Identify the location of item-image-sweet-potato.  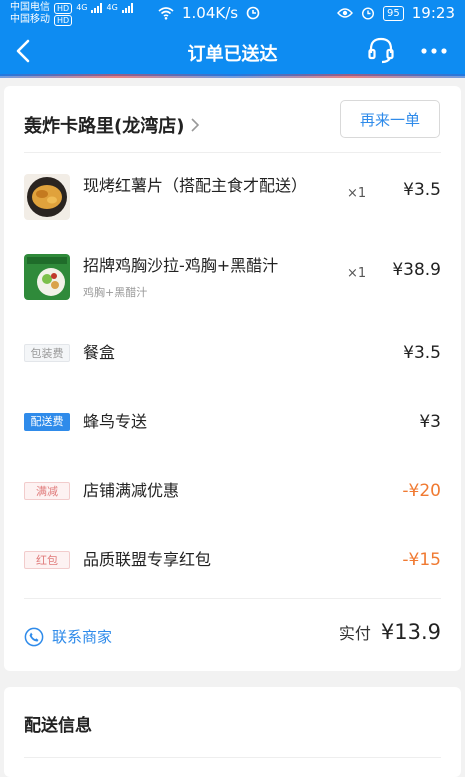
(47, 197).